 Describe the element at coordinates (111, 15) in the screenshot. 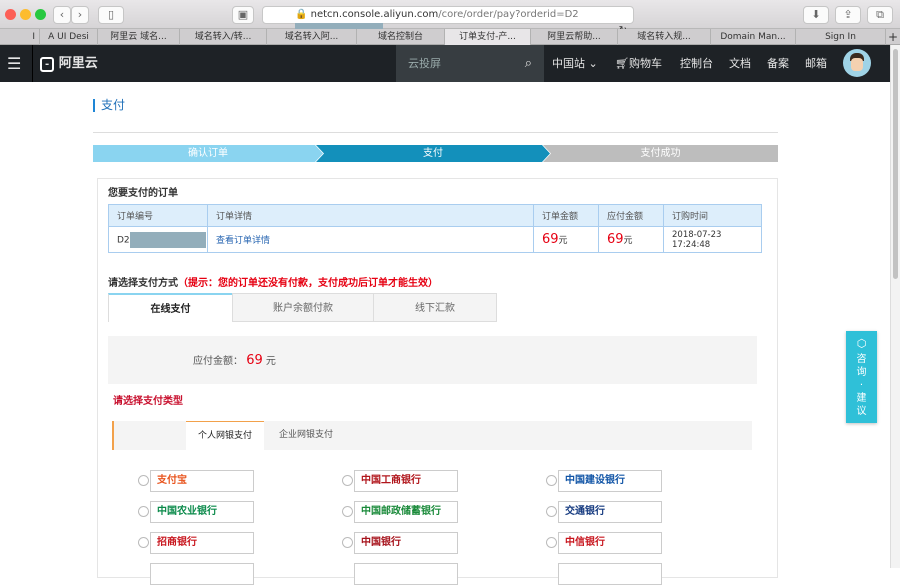

I see `sidebar-toggle-icon: ▯` at that location.